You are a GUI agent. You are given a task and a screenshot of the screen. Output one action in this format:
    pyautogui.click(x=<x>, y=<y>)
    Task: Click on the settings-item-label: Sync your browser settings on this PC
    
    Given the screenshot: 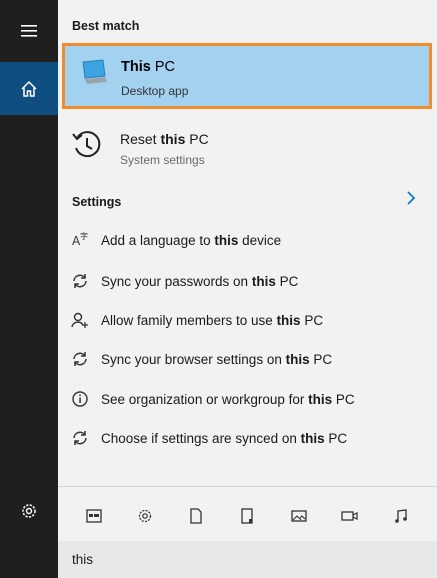 What is the action you would take?
    pyautogui.click(x=217, y=359)
    